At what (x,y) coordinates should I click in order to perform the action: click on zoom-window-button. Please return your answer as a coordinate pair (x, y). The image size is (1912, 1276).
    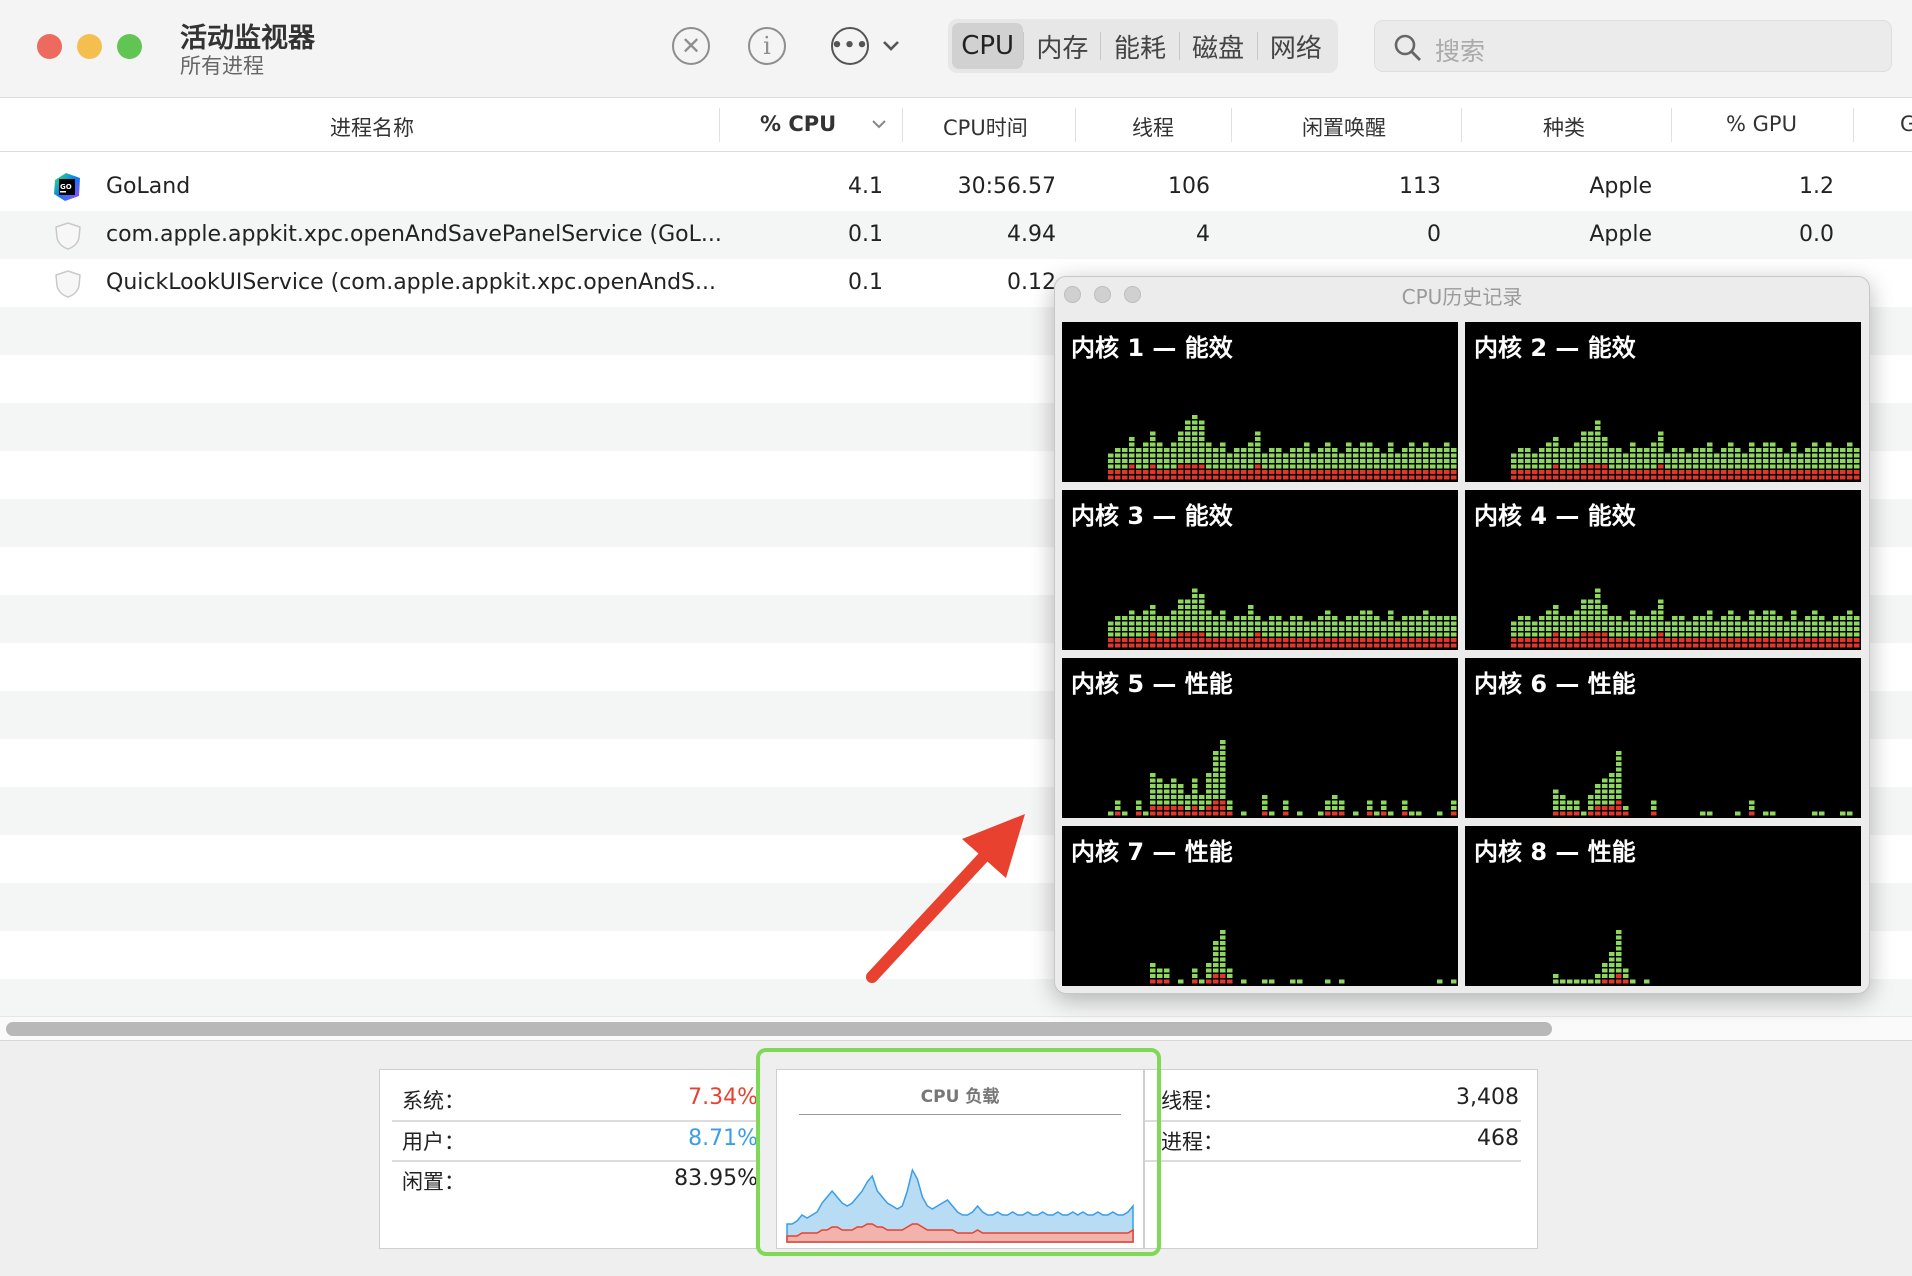
    Looking at the image, I should click on (129, 46).